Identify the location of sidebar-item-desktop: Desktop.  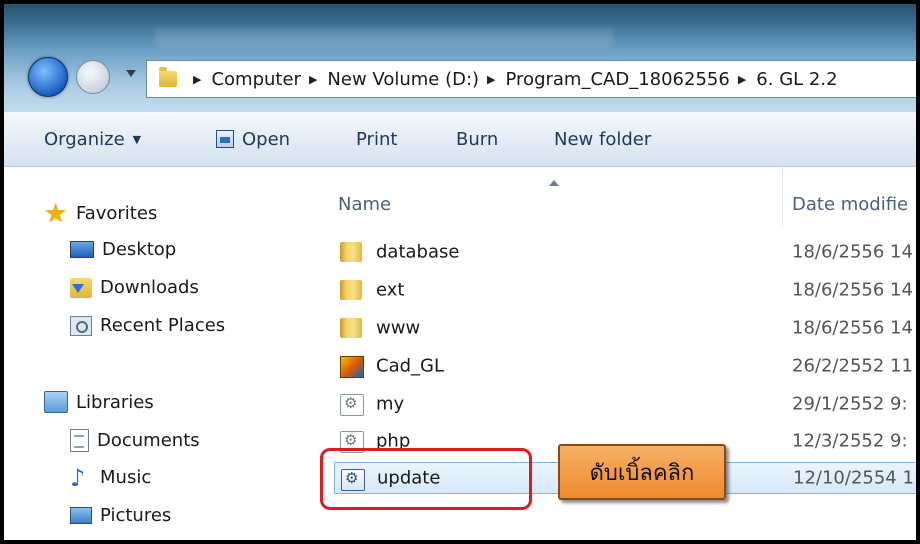
(123, 249).